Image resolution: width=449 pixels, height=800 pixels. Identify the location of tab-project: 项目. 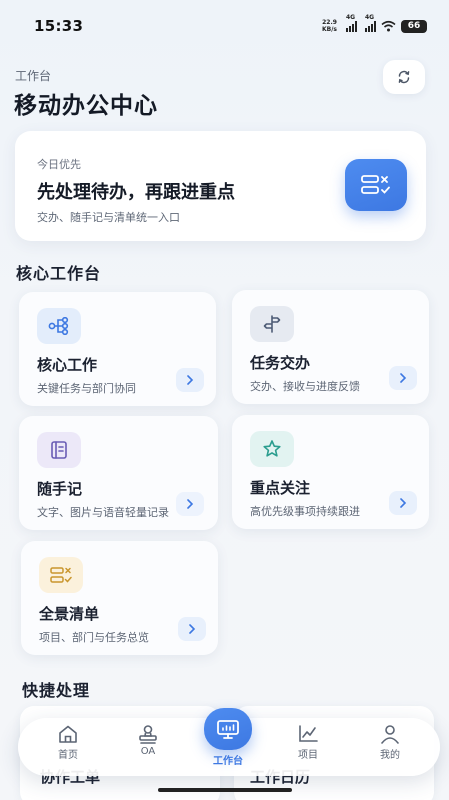
(308, 742).